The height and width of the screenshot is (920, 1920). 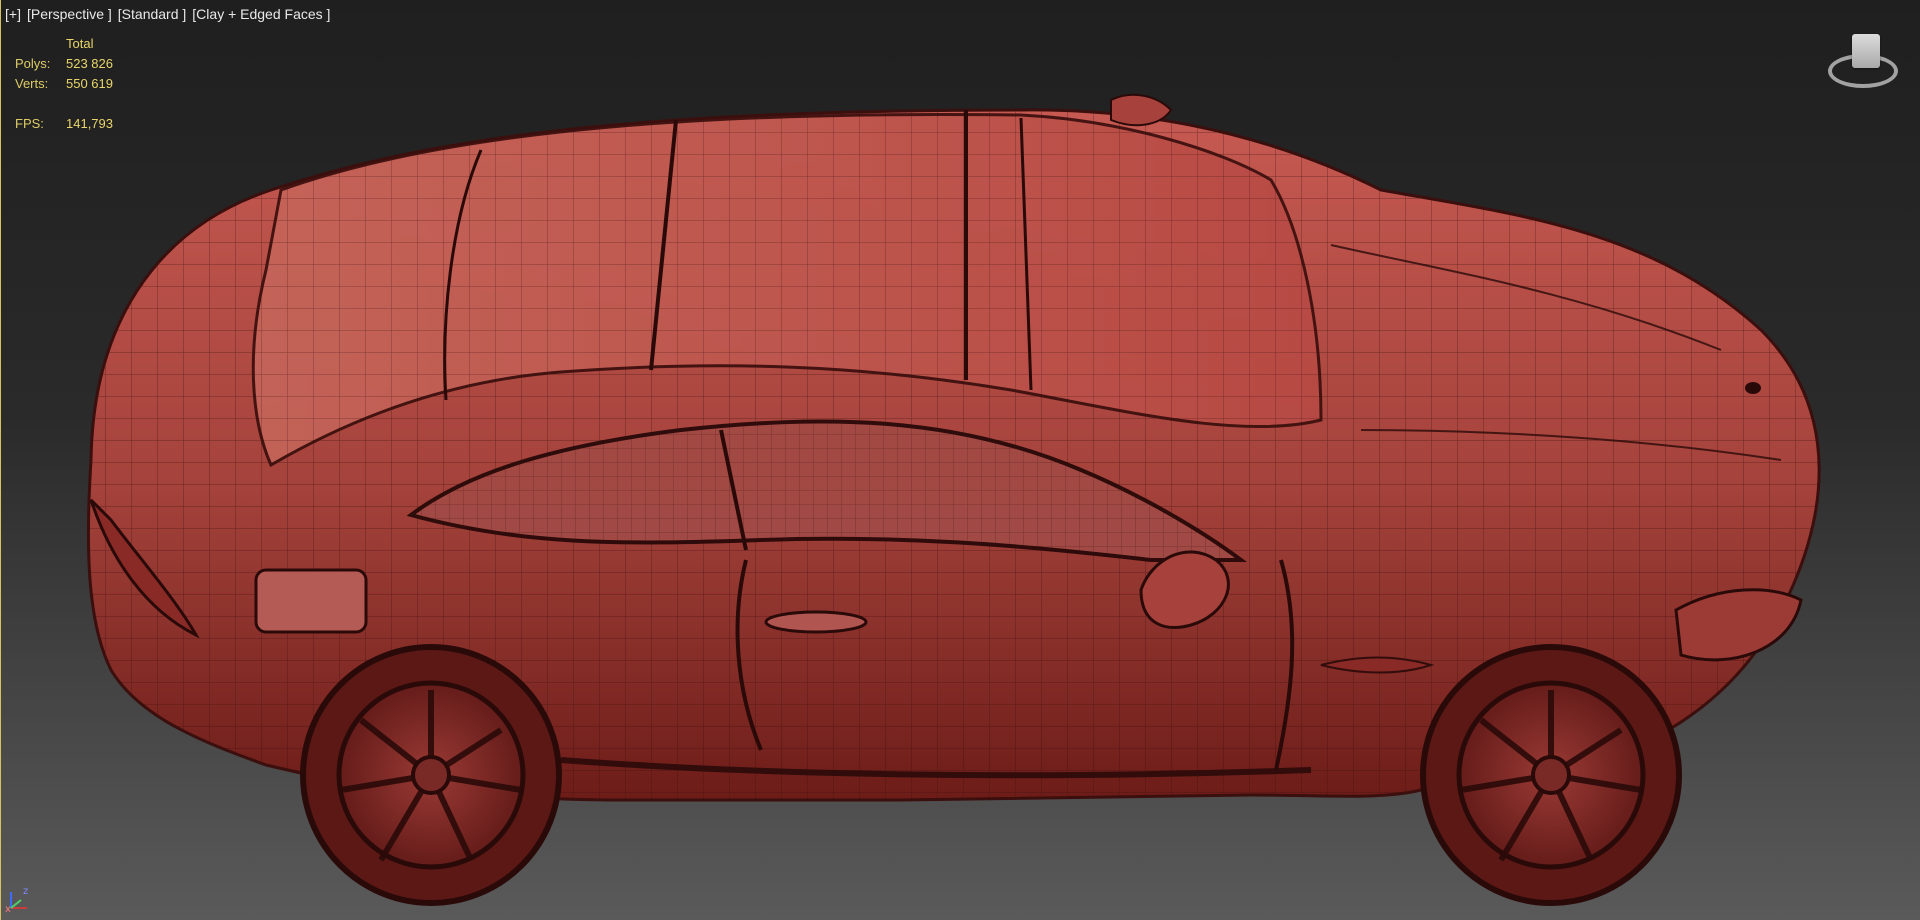 I want to click on viewport-display-mode-menu: [Clay + Edged Faces ], so click(x=261, y=14).